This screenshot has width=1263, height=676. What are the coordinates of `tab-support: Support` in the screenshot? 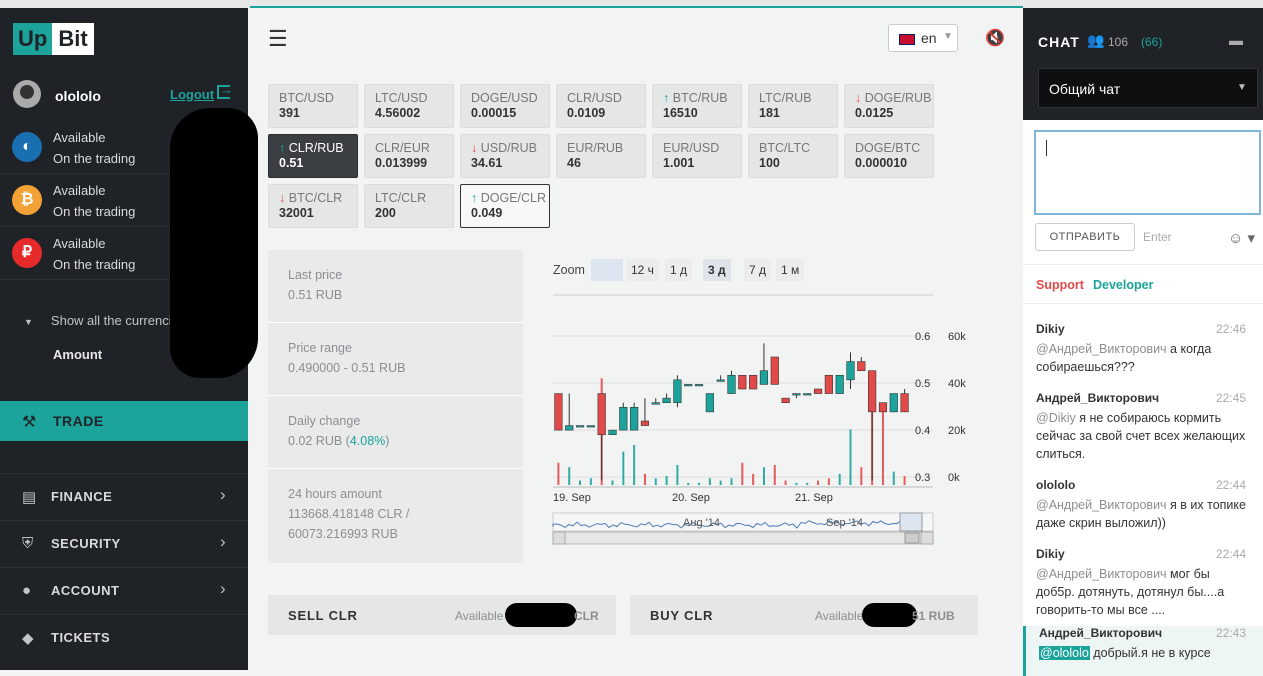 It's located at (1060, 285).